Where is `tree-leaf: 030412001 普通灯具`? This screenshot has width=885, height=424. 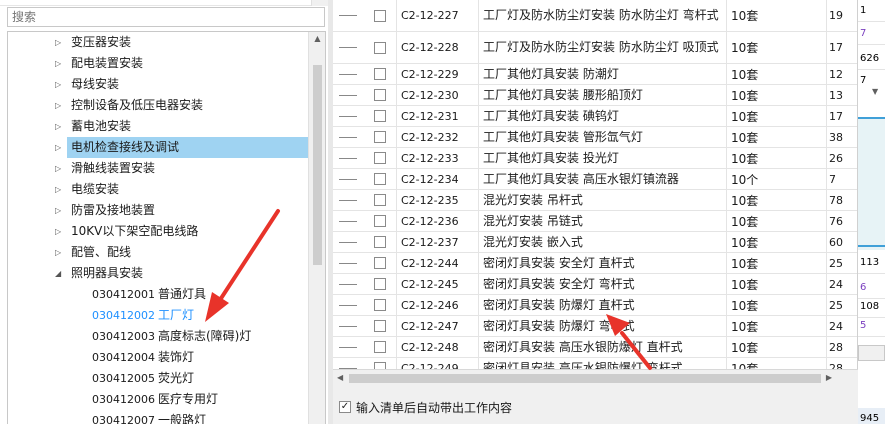 tree-leaf: 030412001 普通灯具 is located at coordinates (149, 294).